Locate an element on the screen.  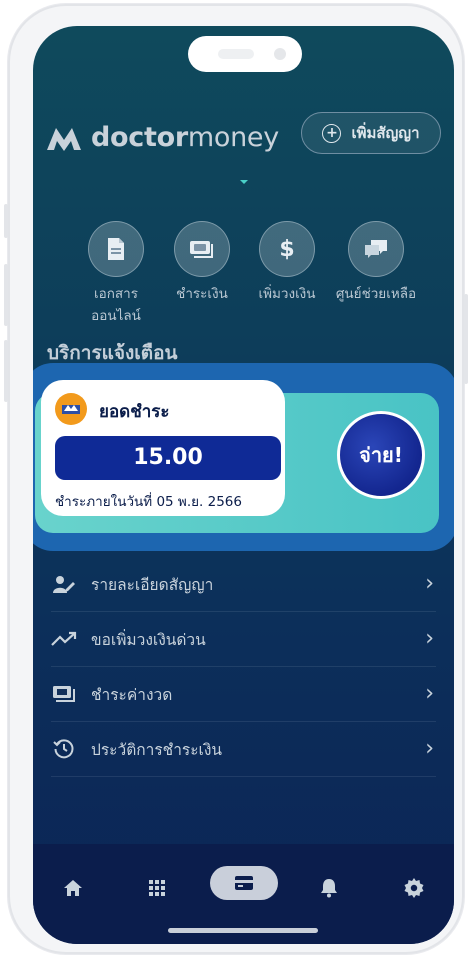
quick-action-label: ชำระเงิน is located at coordinates (202, 294).